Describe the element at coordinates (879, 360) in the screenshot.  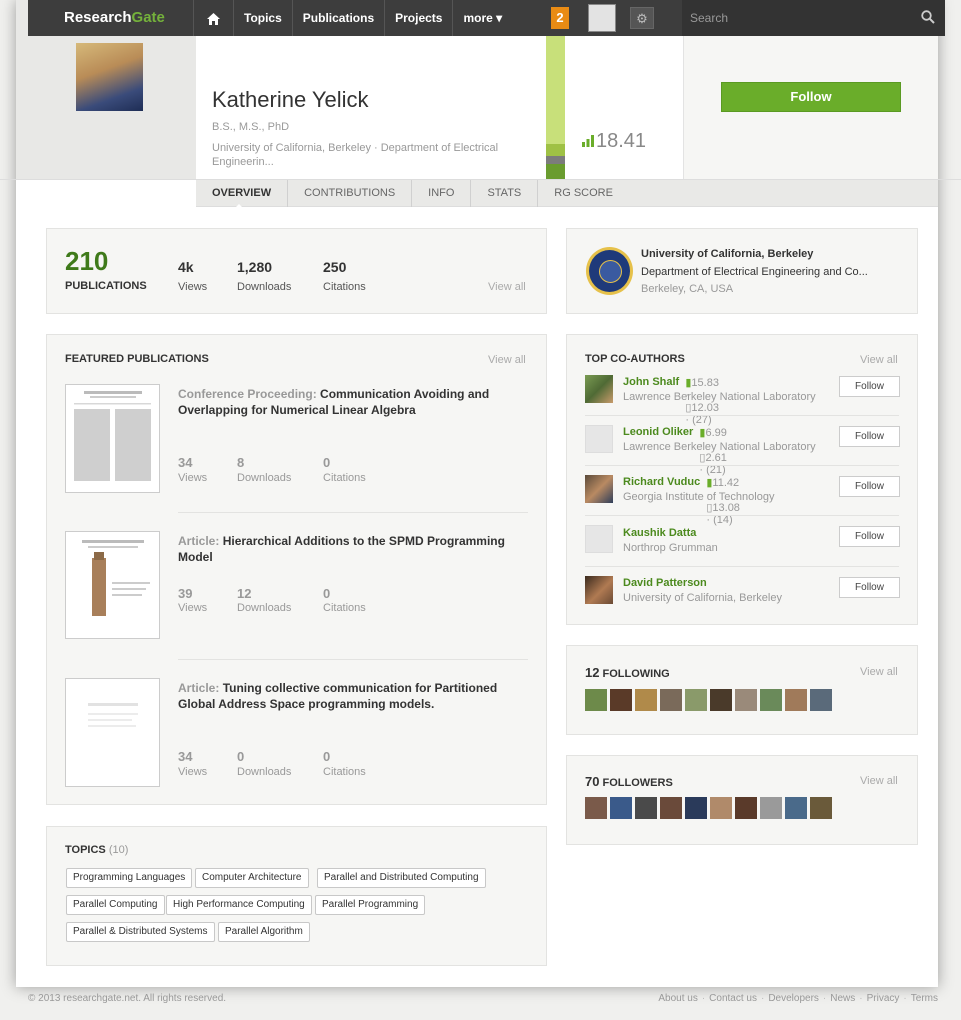
I see `coauthors-view-all-link: View all` at that location.